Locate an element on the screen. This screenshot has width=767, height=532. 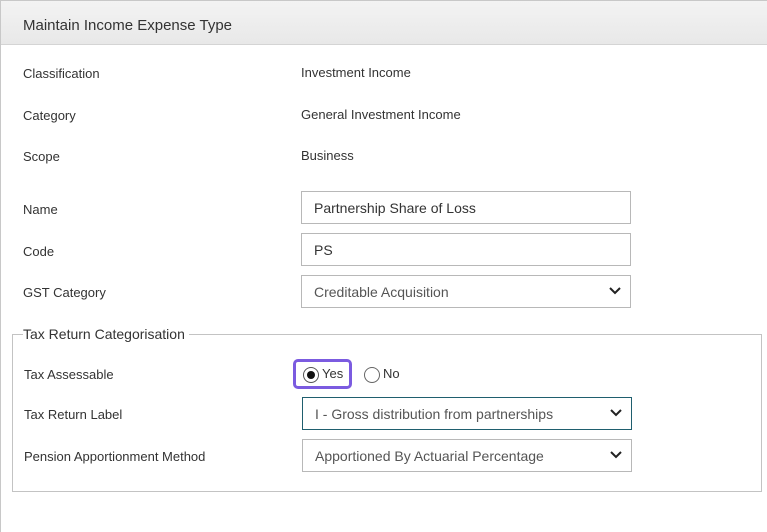
radio-selected-dot is located at coordinates (311, 375).